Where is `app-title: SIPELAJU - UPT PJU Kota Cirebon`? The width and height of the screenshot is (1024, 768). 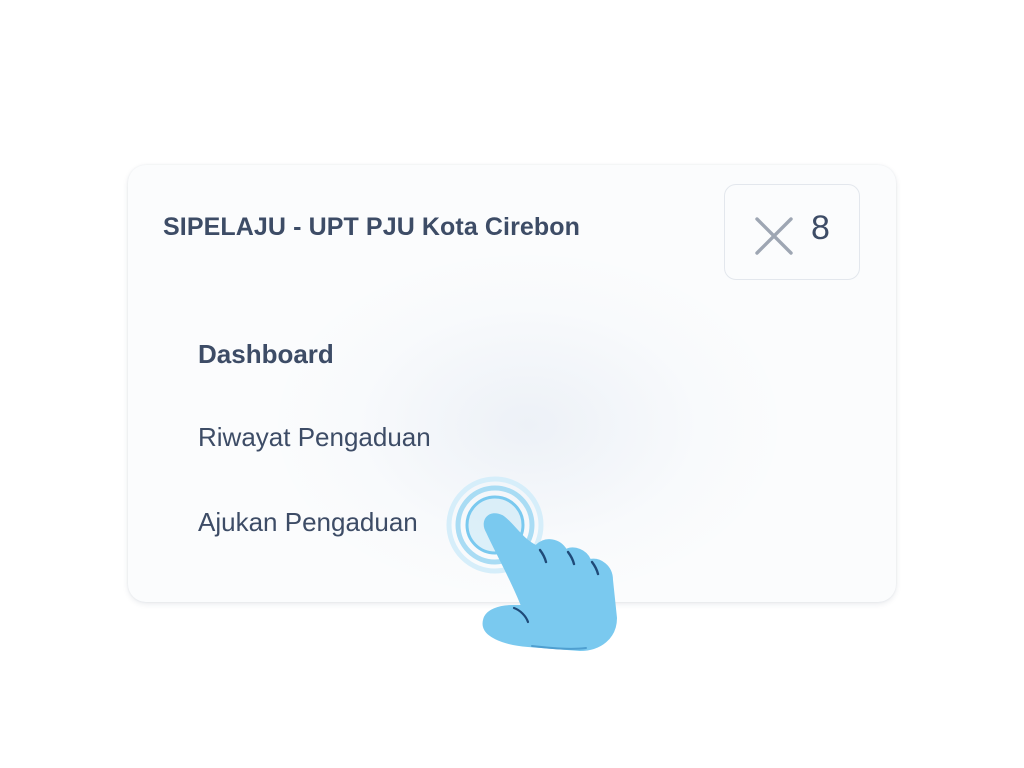 app-title: SIPELAJU - UPT PJU Kota Cirebon is located at coordinates (372, 227).